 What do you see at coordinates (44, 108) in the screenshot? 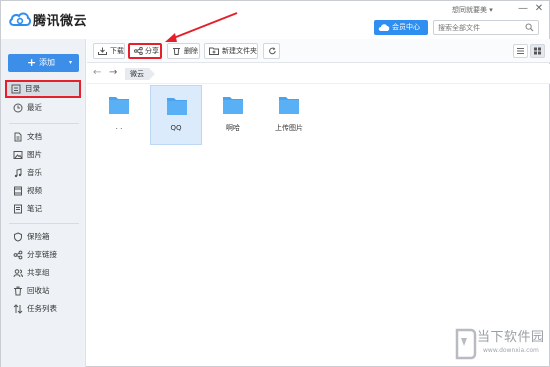
I see `sidebar-item-recent: 最近` at bounding box center [44, 108].